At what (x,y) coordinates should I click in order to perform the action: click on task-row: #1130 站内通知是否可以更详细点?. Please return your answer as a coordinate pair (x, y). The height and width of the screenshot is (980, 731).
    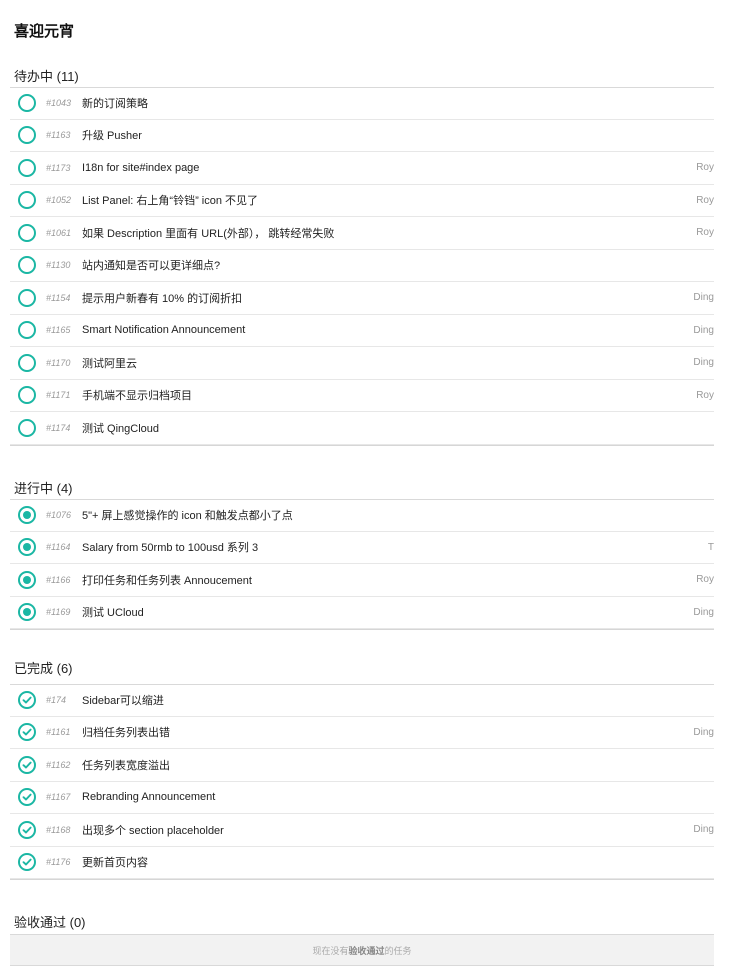
    Looking at the image, I should click on (362, 266).